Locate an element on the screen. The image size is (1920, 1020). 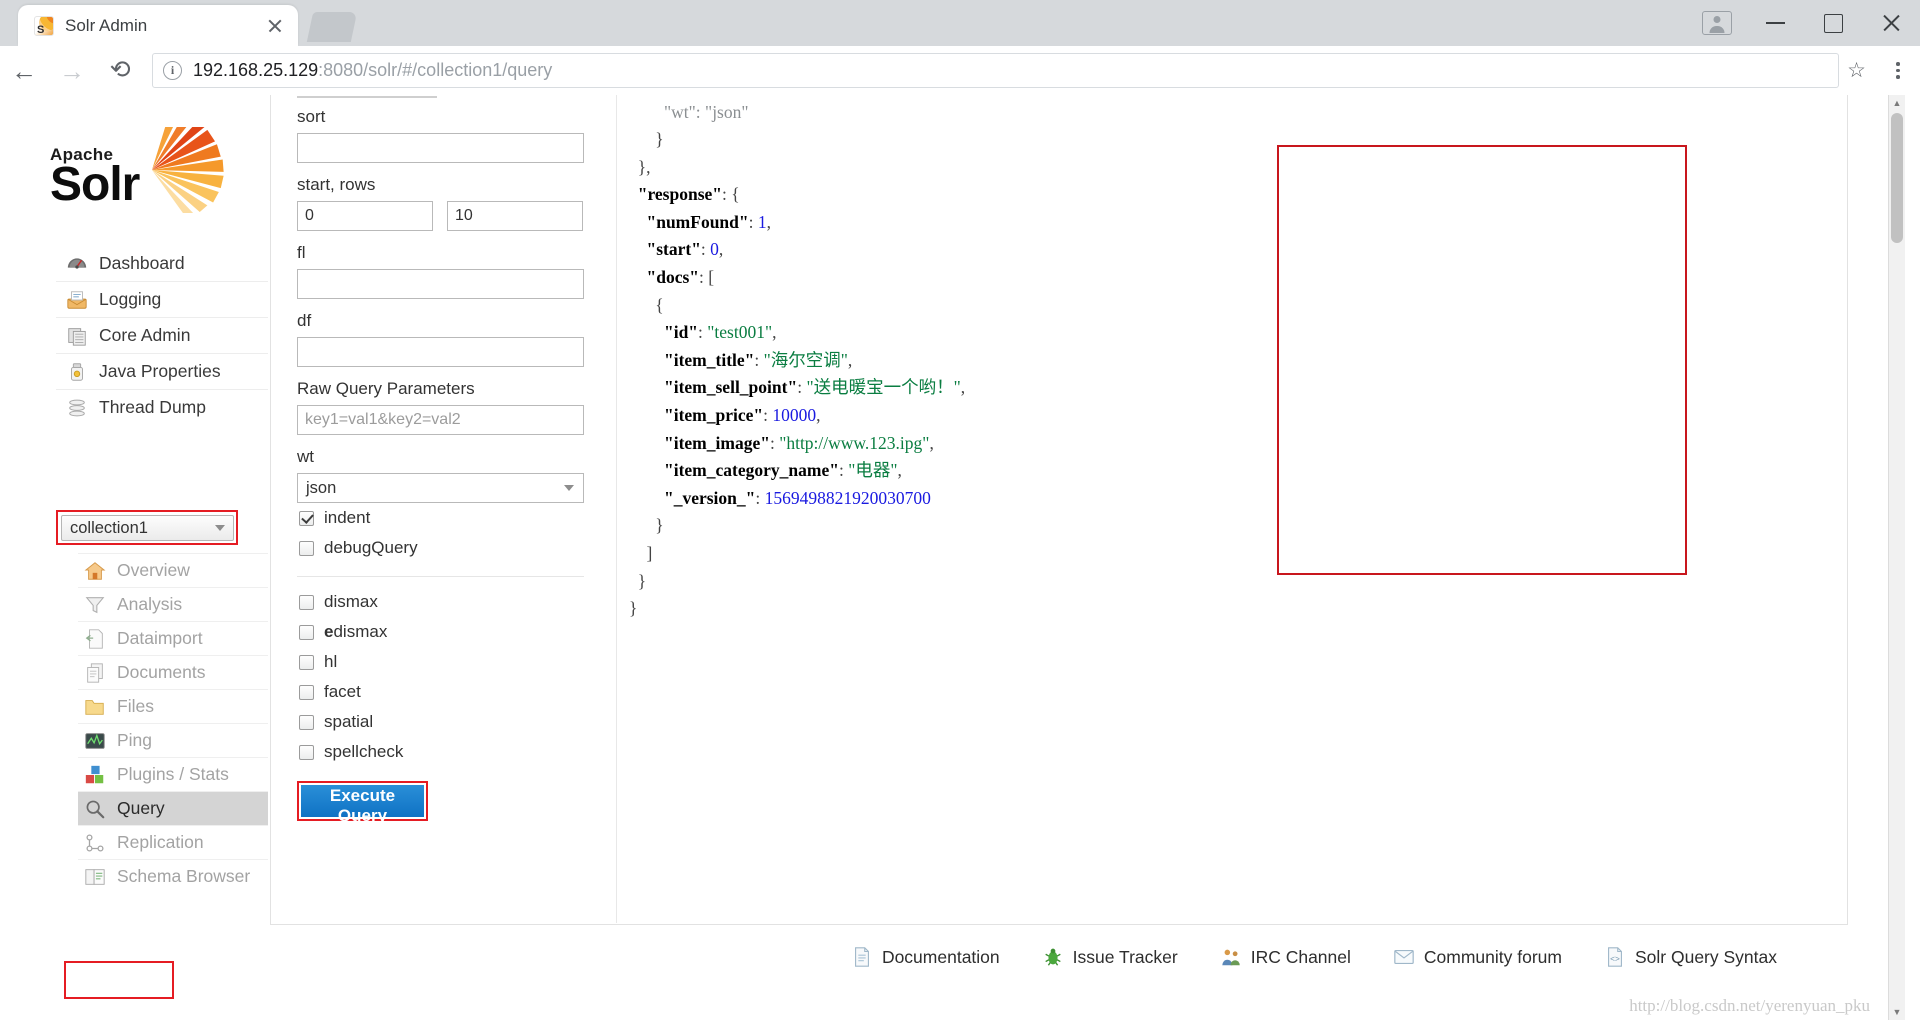
sidebar-item-ping: Ping is located at coordinates (173, 740).